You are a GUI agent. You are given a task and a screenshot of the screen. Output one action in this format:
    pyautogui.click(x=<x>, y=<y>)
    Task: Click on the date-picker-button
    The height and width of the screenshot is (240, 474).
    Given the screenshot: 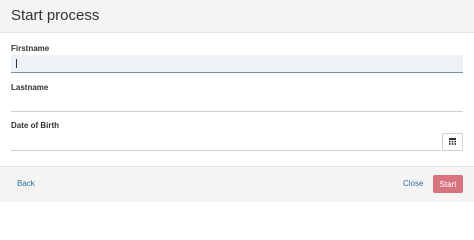 What is the action you would take?
    pyautogui.click(x=452, y=142)
    